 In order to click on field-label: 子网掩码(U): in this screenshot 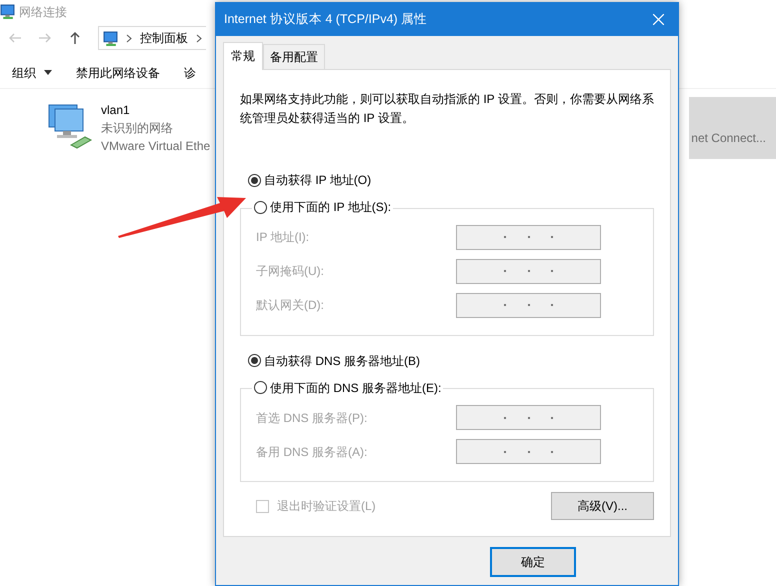, I will do `click(290, 271)`.